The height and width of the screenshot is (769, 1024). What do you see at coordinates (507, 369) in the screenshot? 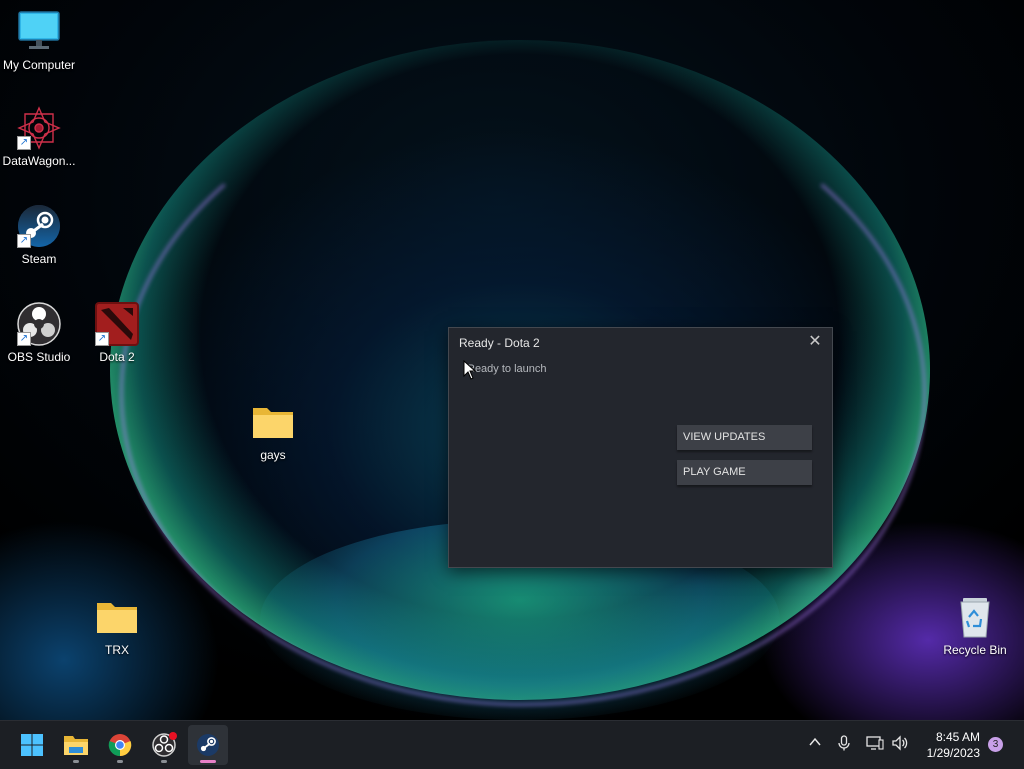
I see `launch-status-text: Ready to launch` at bounding box center [507, 369].